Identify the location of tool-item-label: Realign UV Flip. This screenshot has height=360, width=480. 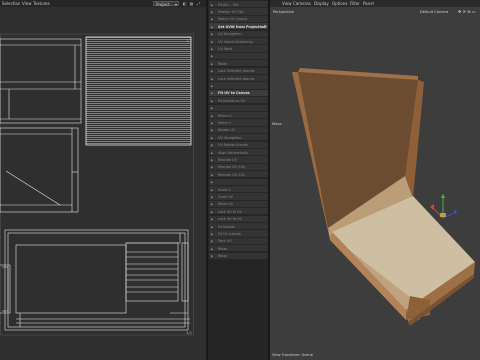
(231, 11).